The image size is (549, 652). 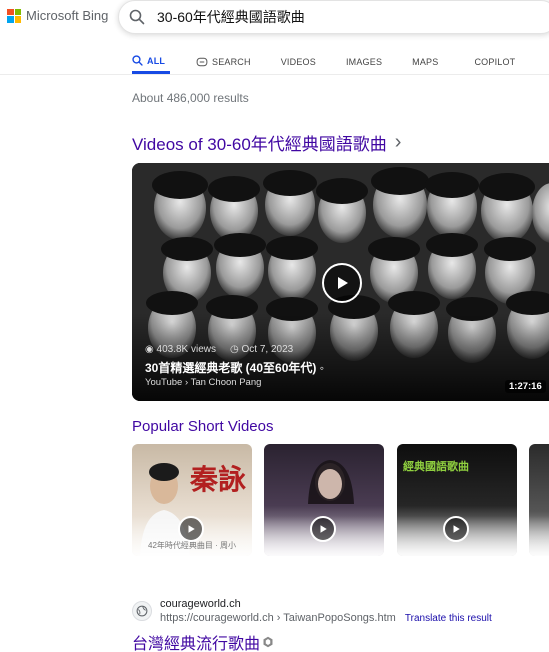 I want to click on video-title: 30首精選經典老歌 (40至60年代) ◦, so click(x=234, y=367).